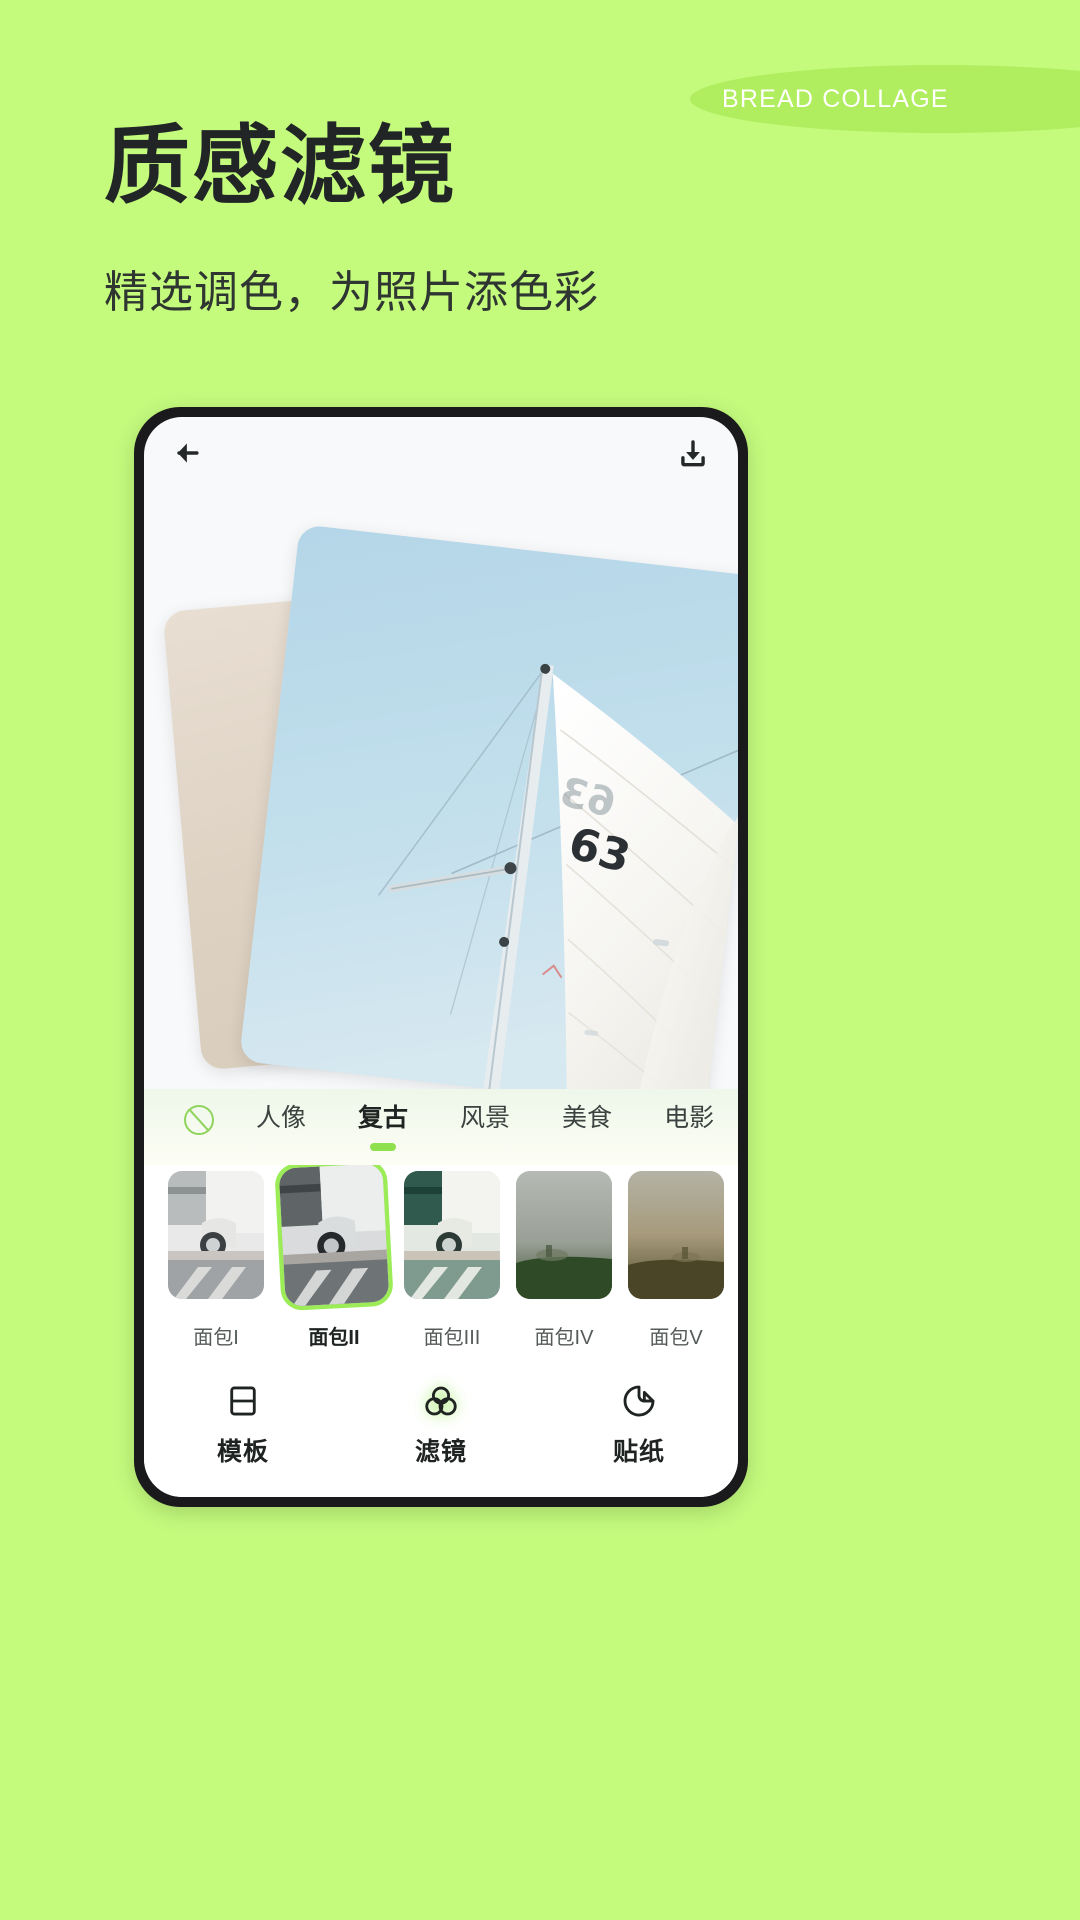 This screenshot has height=1920, width=1080. What do you see at coordinates (383, 1118) in the screenshot?
I see `filter-category-label: 复古` at bounding box center [383, 1118].